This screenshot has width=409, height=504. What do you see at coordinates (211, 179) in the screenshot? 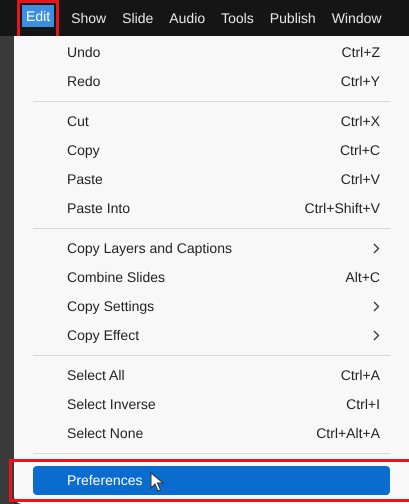
I see `menu-item: Paste Ctrl+V` at bounding box center [211, 179].